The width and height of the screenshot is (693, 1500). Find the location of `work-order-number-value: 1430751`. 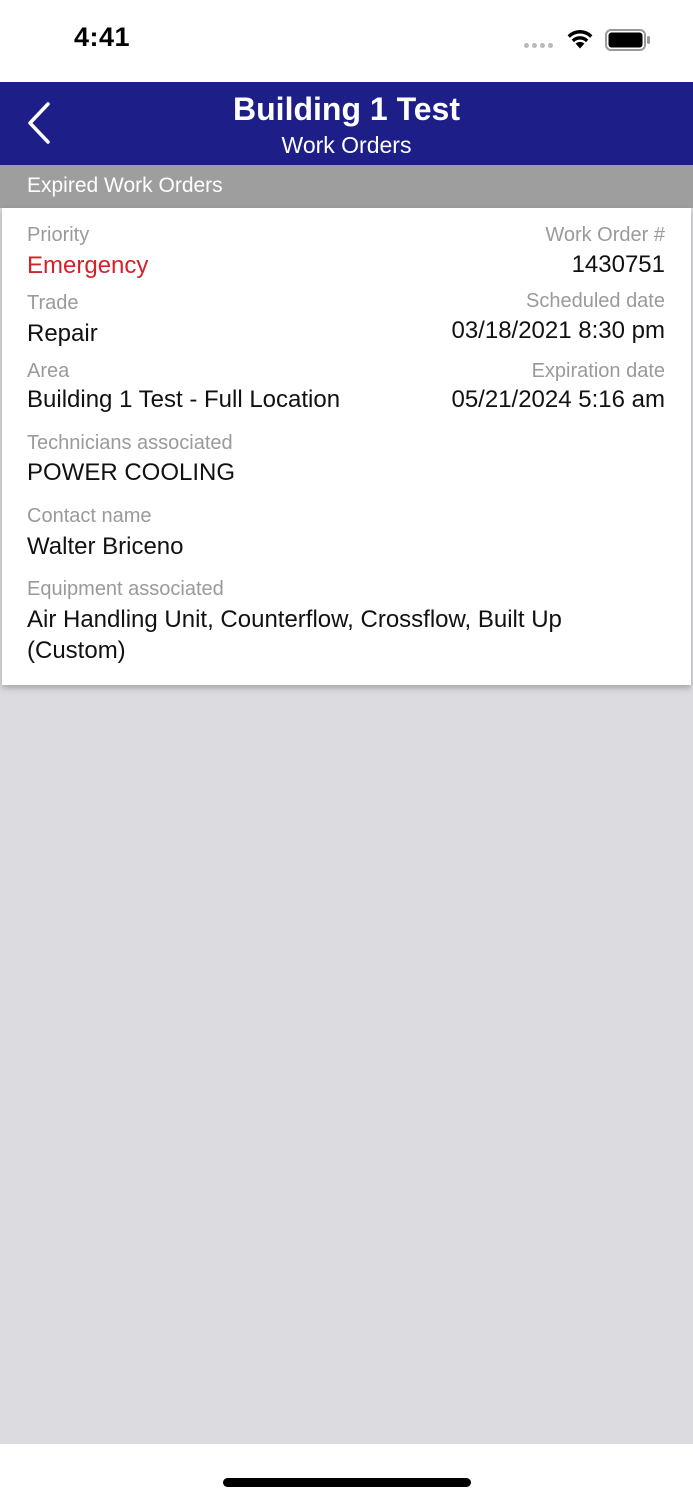

work-order-number-value: 1430751 is located at coordinates (618, 264).